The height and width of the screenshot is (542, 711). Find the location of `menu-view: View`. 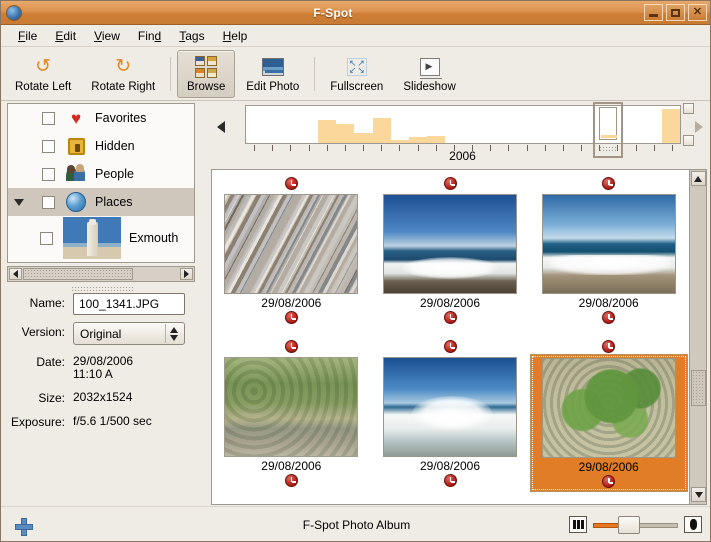

menu-view: View is located at coordinates (107, 36).